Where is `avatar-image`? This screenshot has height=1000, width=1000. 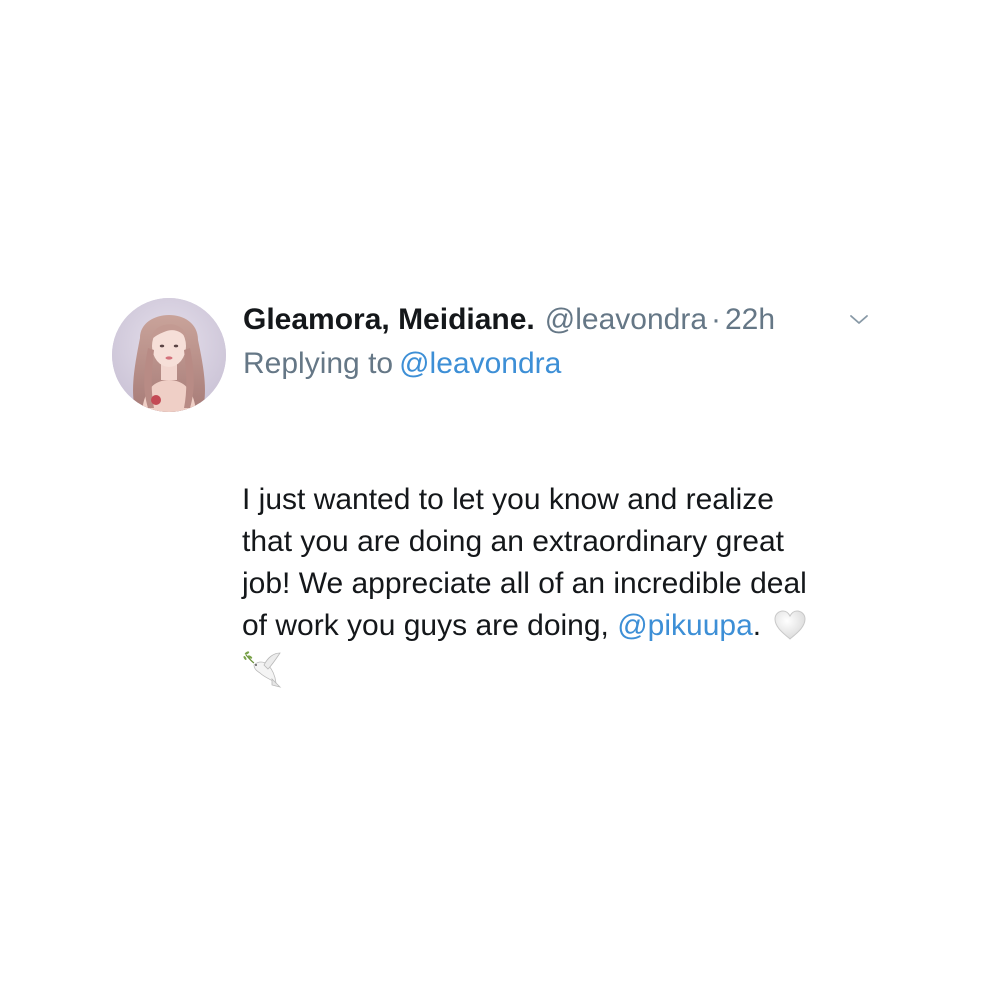
avatar-image is located at coordinates (169, 355).